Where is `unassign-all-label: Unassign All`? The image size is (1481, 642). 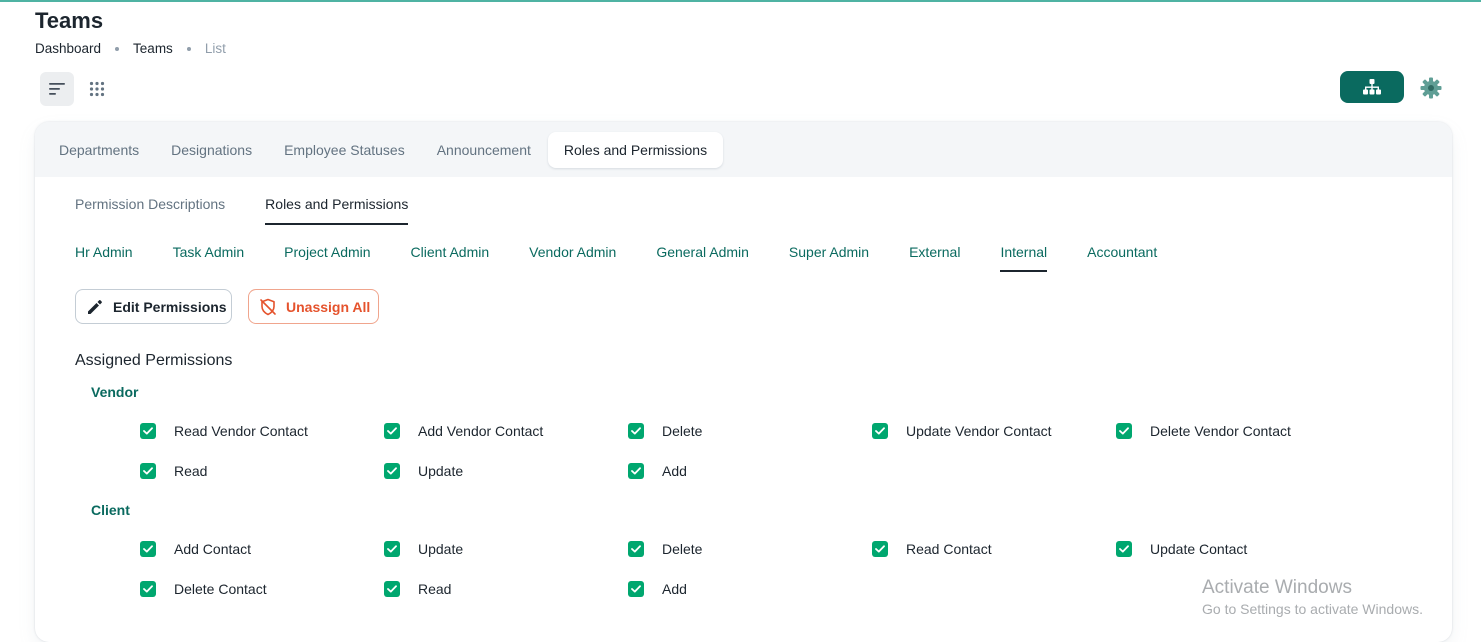 unassign-all-label: Unassign All is located at coordinates (328, 306).